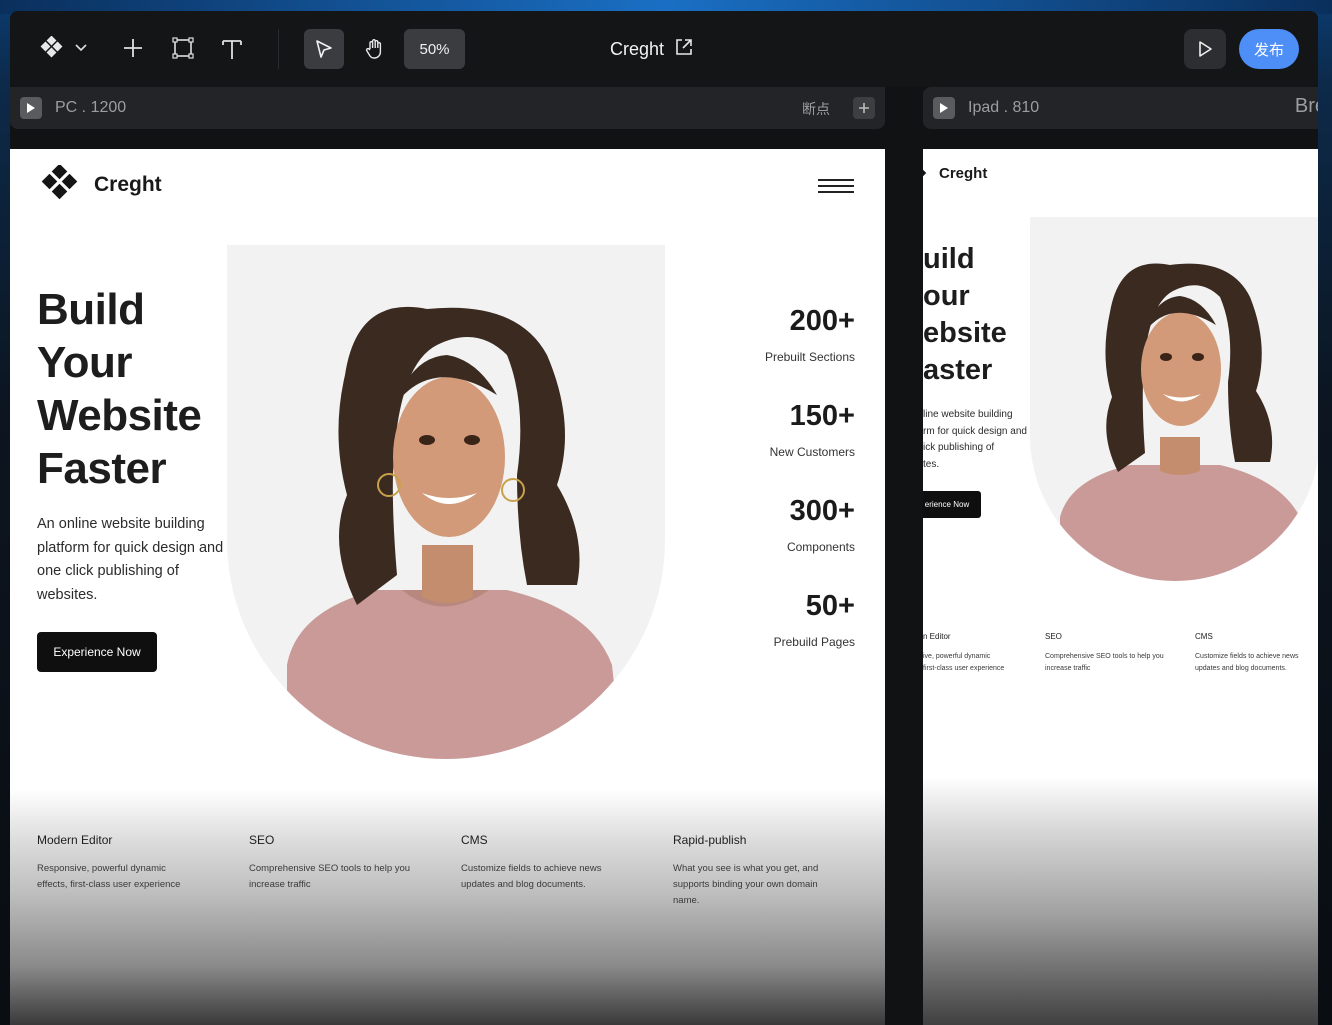  I want to click on stat-item: 200+ Prebuilt Sections, so click(810, 334).